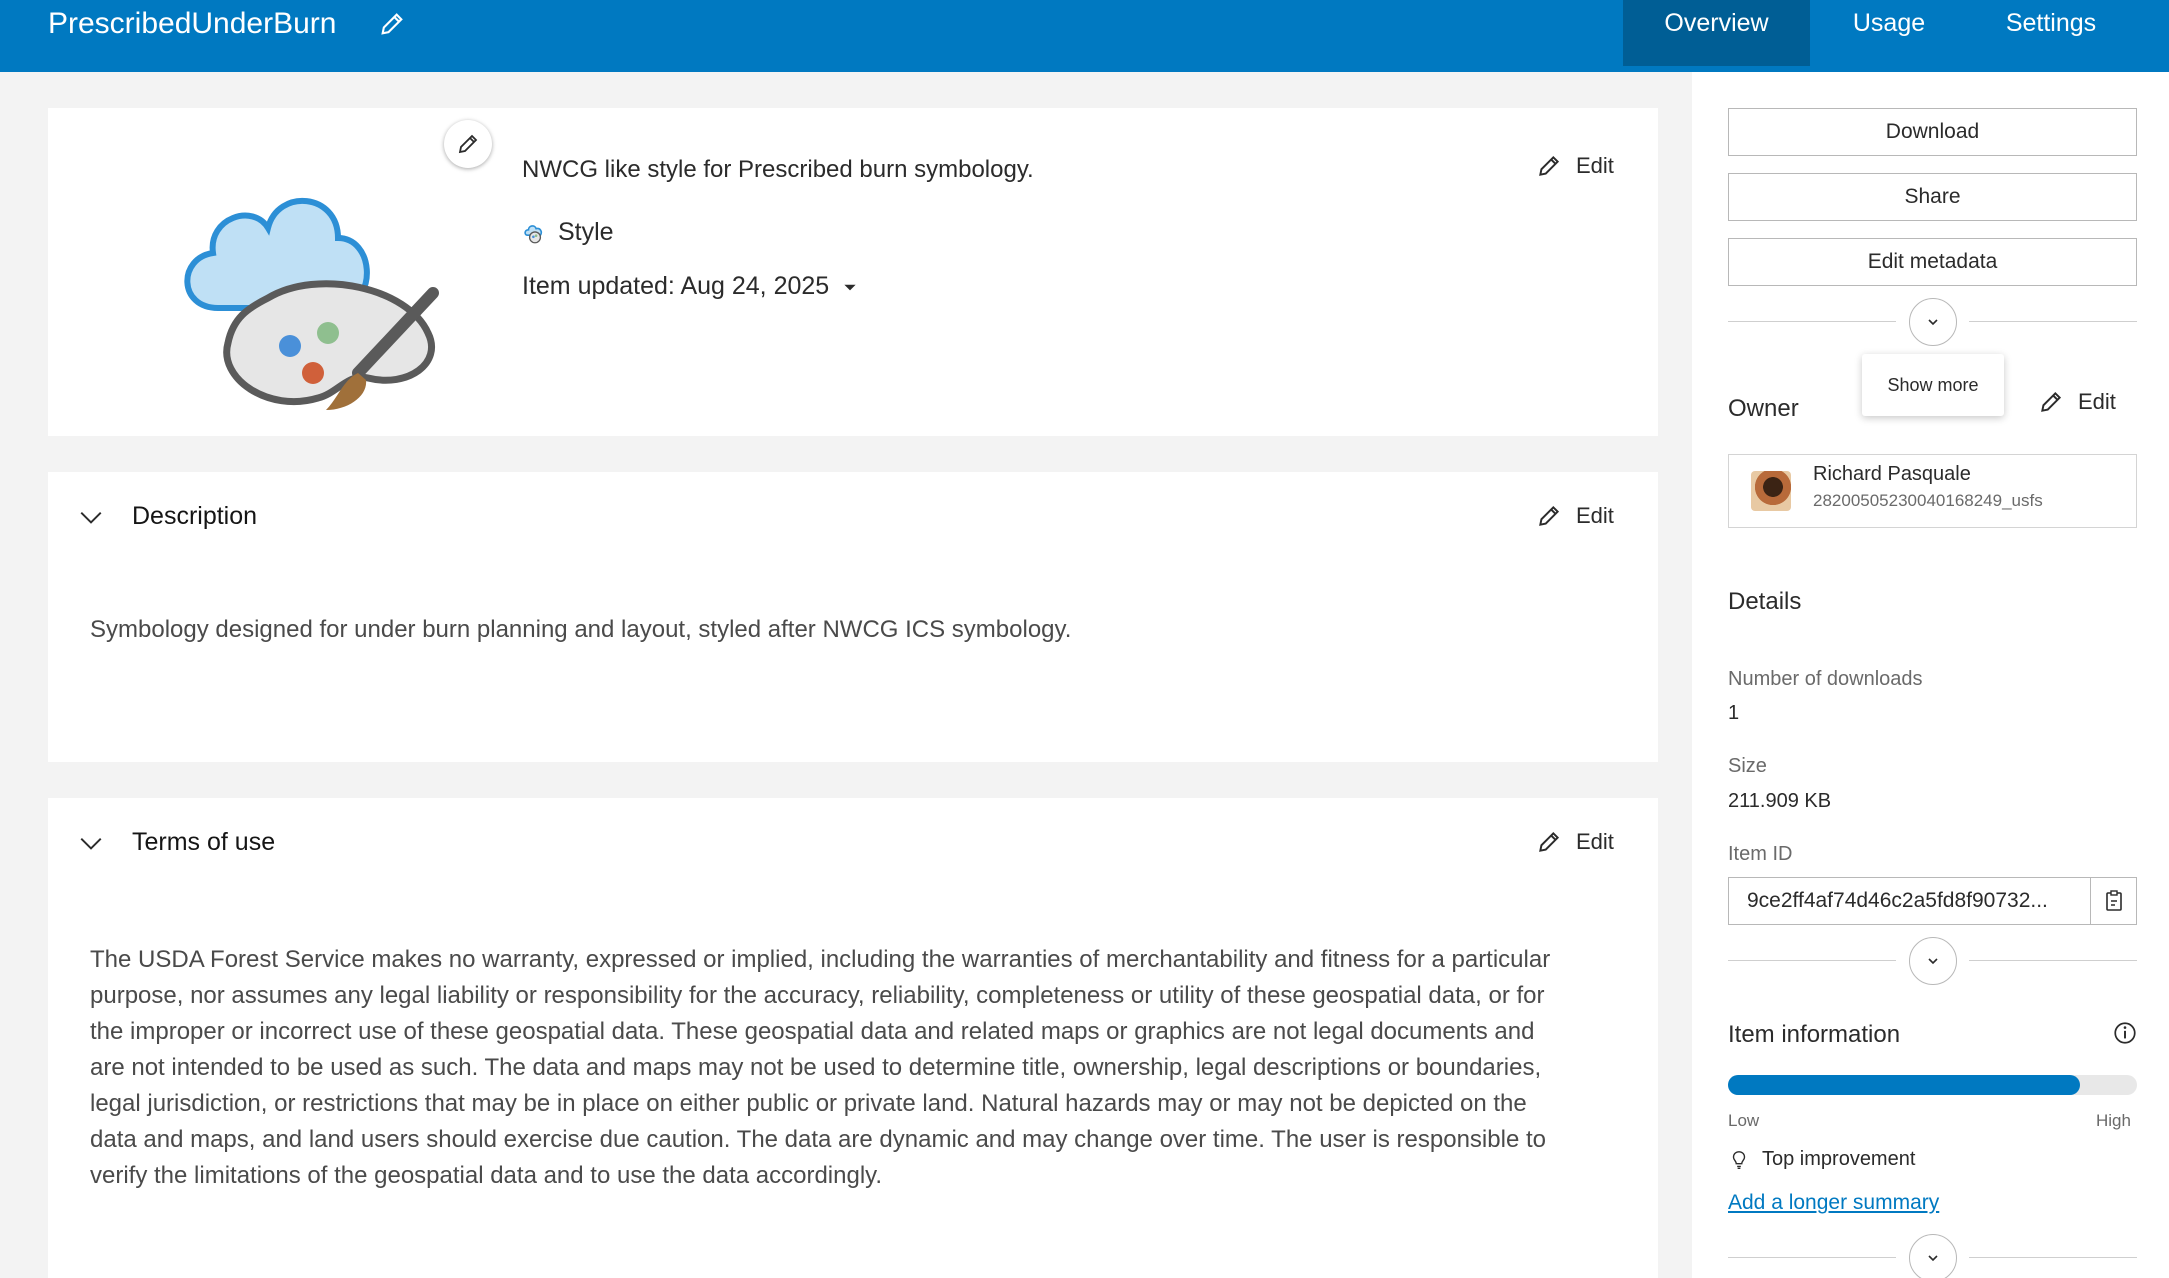  I want to click on edit-title-icon, so click(392, 24).